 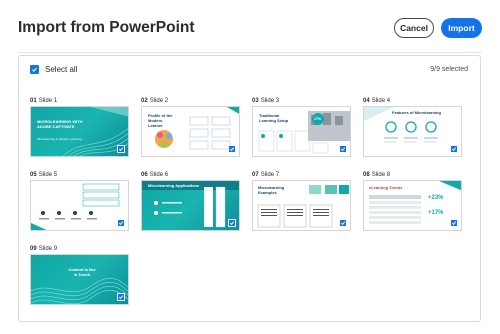 What do you see at coordinates (386, 187) in the screenshot?
I see `slide-thumb-title: eLearning Trends` at bounding box center [386, 187].